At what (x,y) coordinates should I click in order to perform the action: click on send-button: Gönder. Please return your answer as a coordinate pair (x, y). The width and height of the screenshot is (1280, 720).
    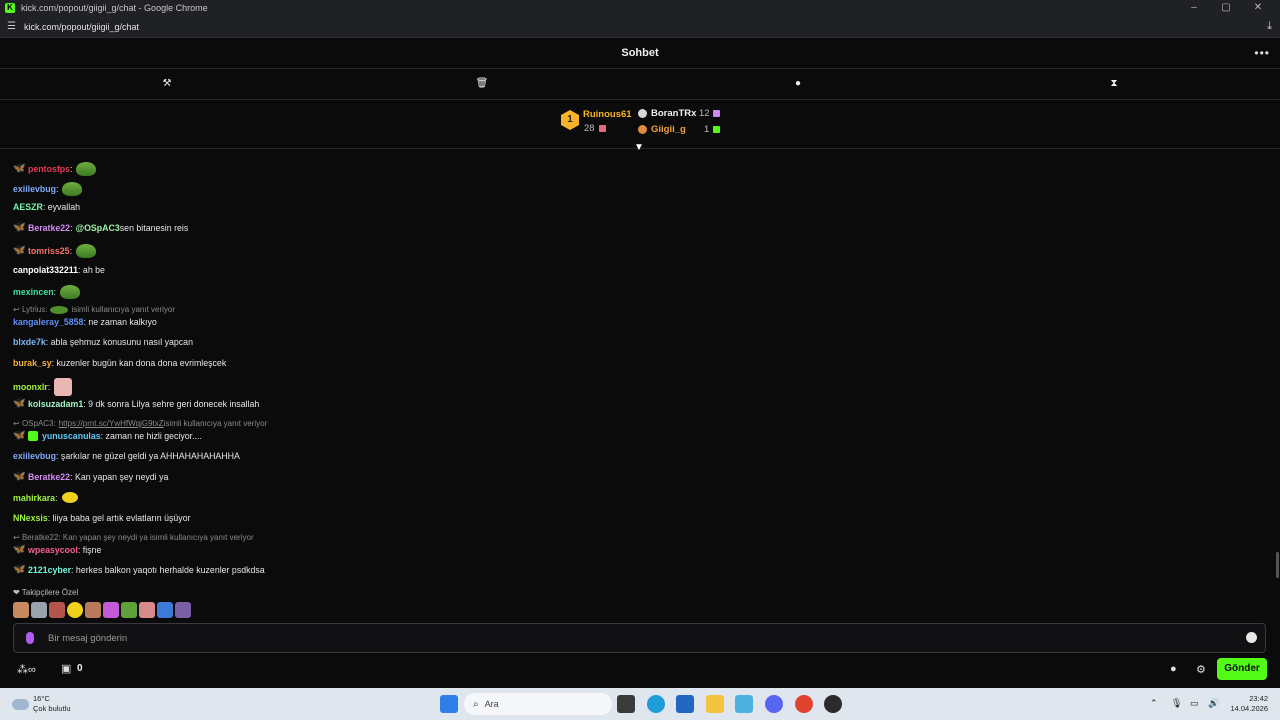
    Looking at the image, I should click on (1242, 669).